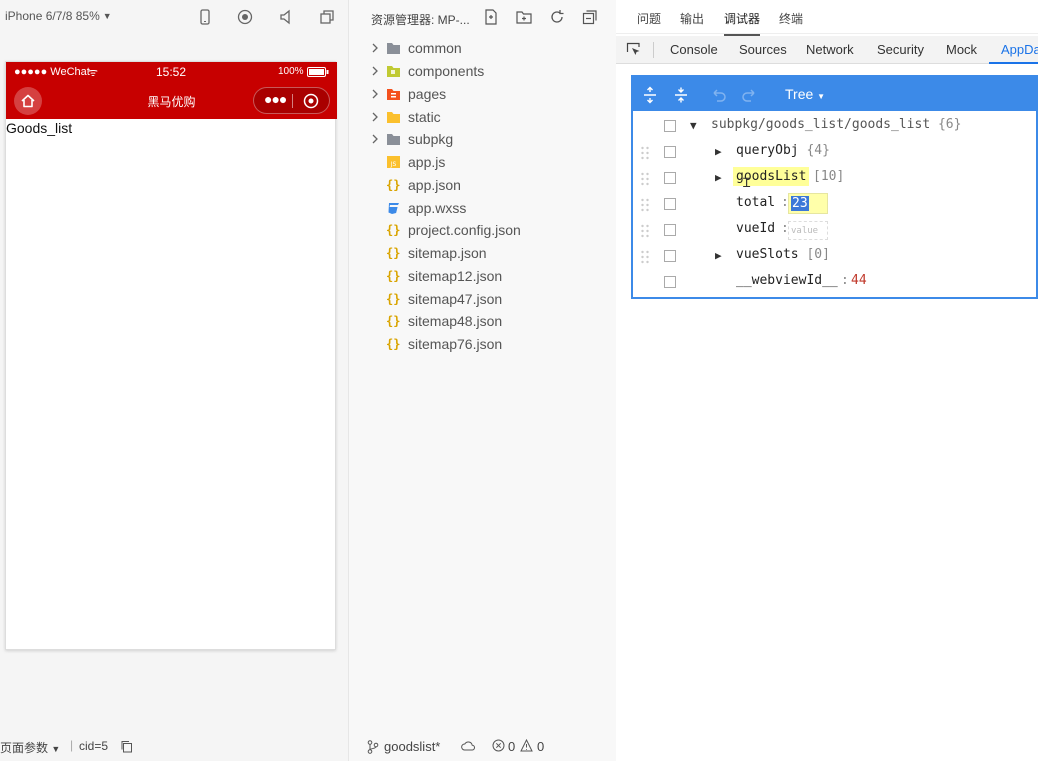  I want to click on tree-row: total : 23, so click(835, 204).